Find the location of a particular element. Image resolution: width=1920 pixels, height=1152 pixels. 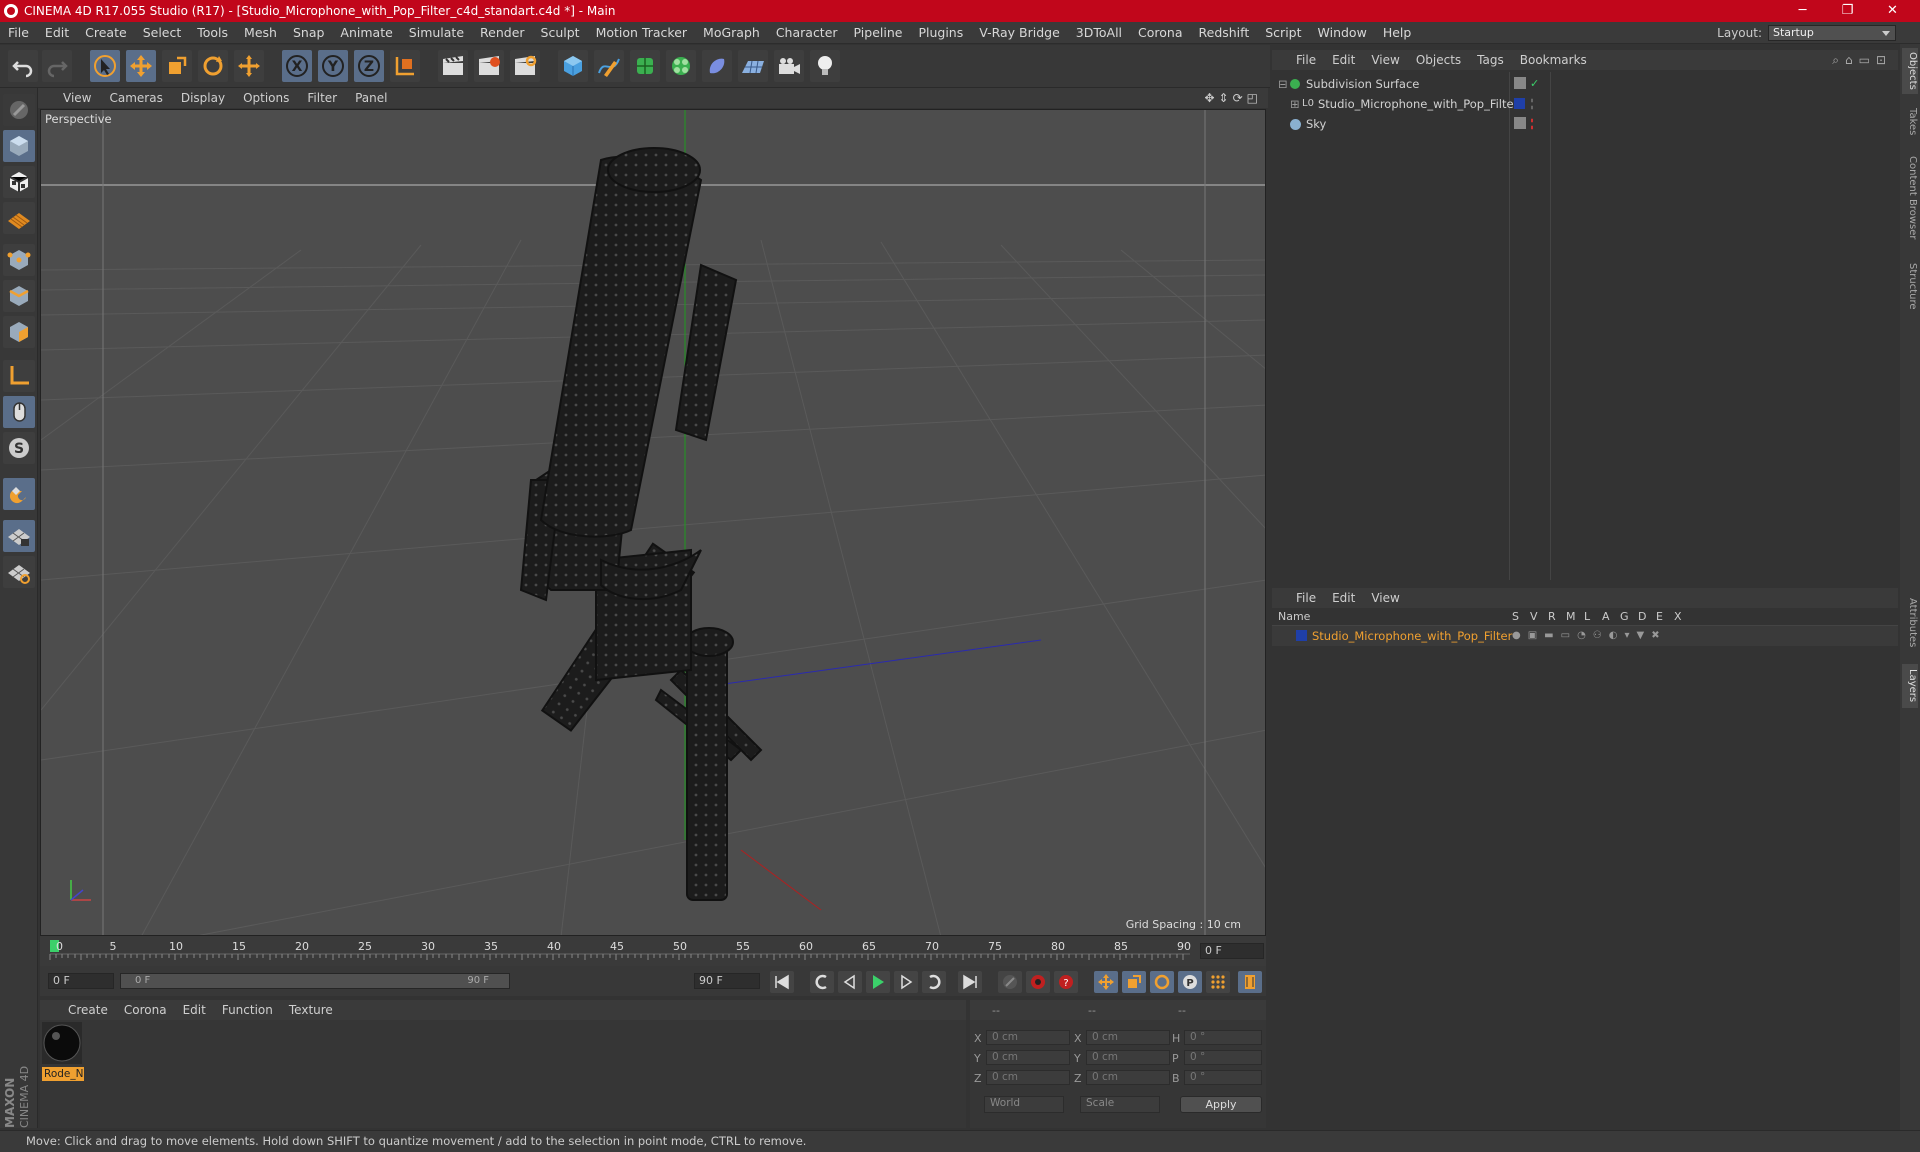

viewport-menu-display: Display is located at coordinates (203, 98).